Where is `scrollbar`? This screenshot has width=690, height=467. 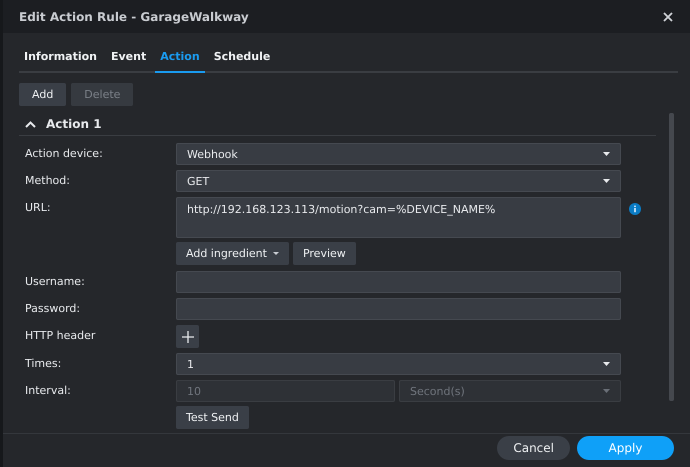
scrollbar is located at coordinates (671, 257).